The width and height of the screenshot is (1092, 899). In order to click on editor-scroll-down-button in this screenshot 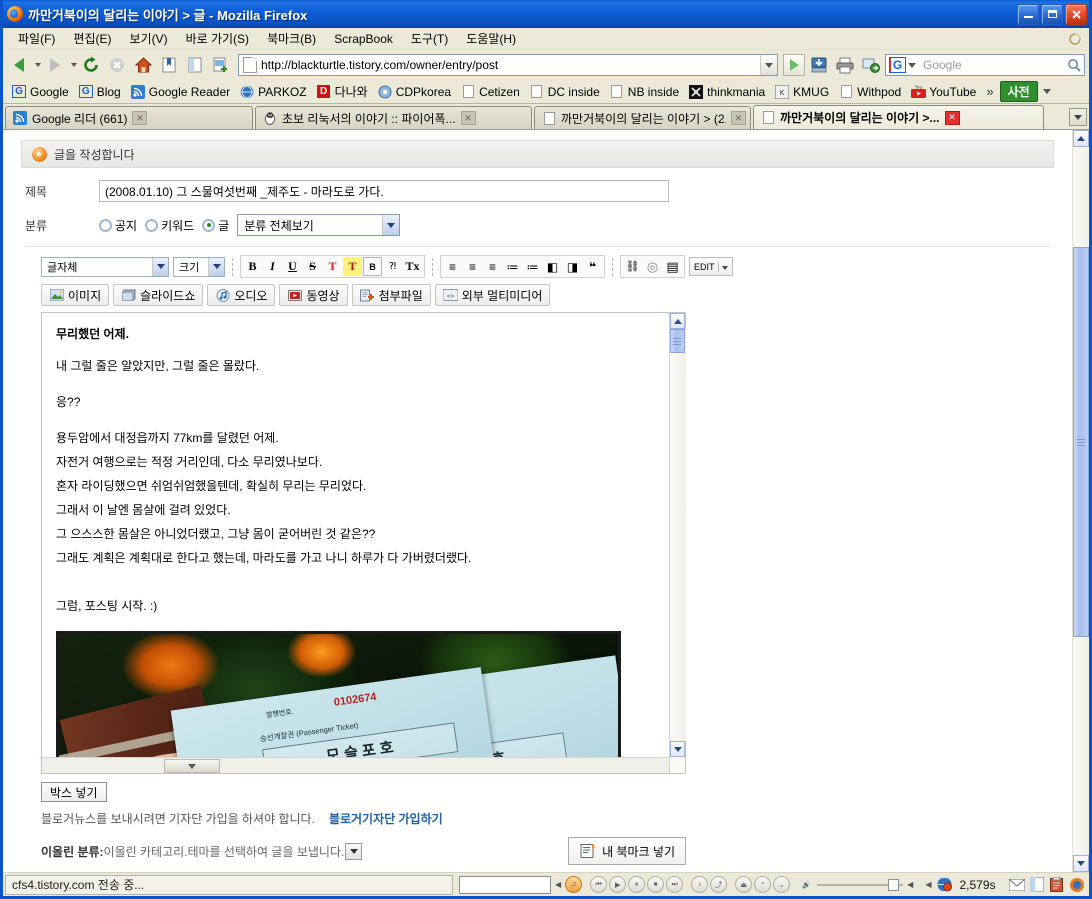, I will do `click(677, 749)`.